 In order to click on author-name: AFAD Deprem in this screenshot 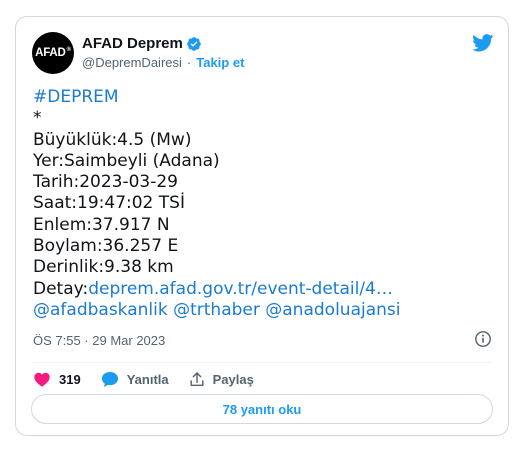, I will do `click(132, 43)`.